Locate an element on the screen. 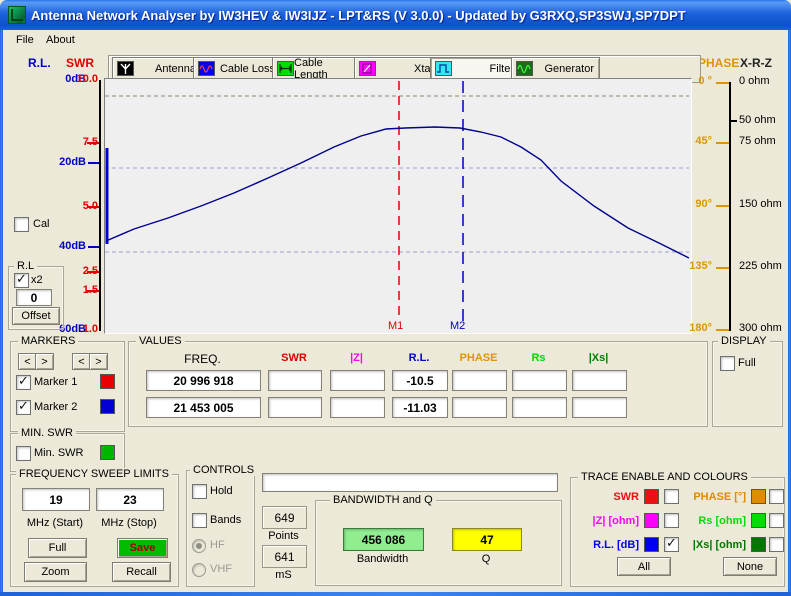  trace-rl-swatch is located at coordinates (651, 544).